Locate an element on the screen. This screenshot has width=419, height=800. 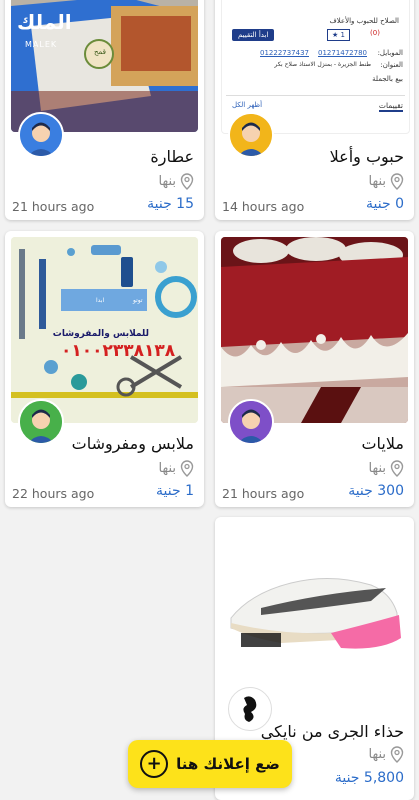
rate-button: ابدأ التقييم is located at coordinates (253, 35).